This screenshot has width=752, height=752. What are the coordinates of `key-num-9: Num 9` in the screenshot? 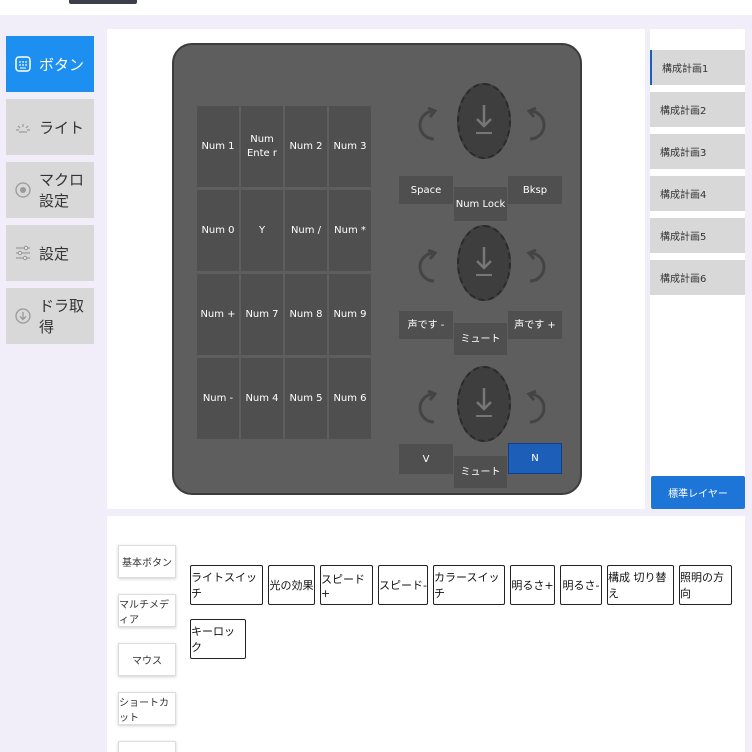 It's located at (350, 314).